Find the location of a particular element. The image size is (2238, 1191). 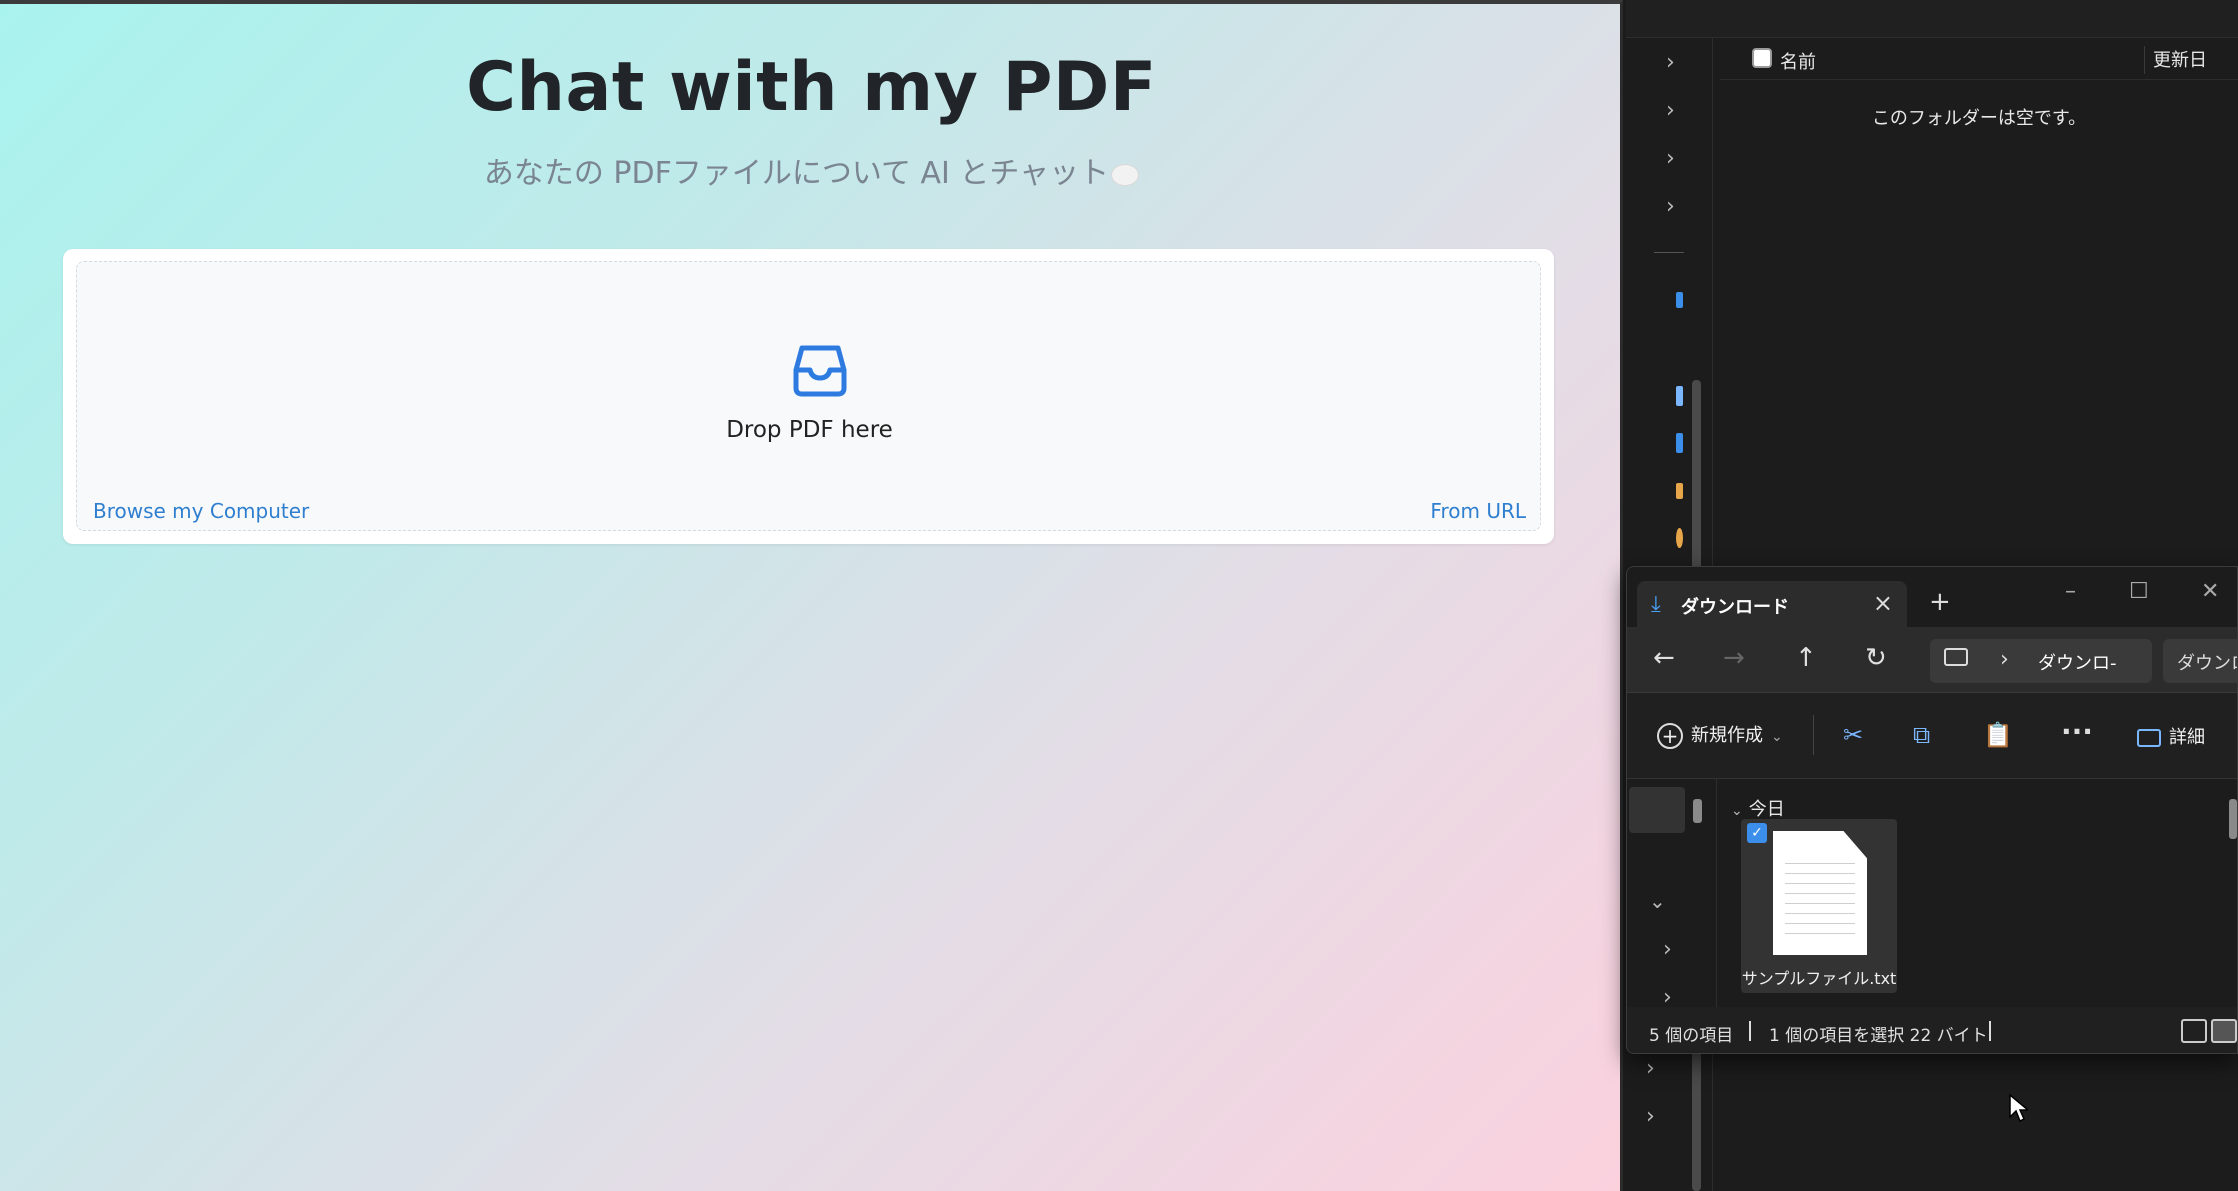

subtitle-text: あなたの PDFファイルについて AI とチャット is located at coordinates (796, 173).